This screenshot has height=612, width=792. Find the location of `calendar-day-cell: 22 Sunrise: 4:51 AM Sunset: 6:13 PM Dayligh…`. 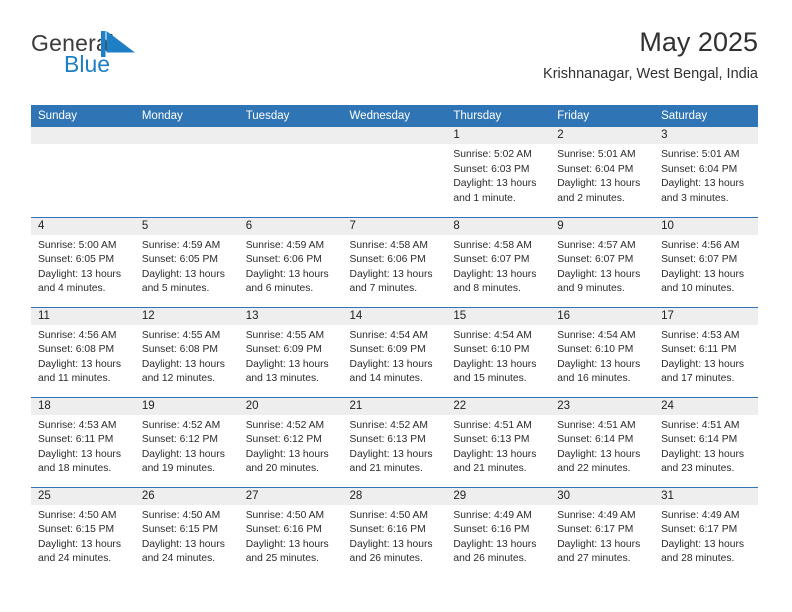

calendar-day-cell: 22 Sunrise: 4:51 AM Sunset: 6:13 PM Dayligh… is located at coordinates (498, 441).